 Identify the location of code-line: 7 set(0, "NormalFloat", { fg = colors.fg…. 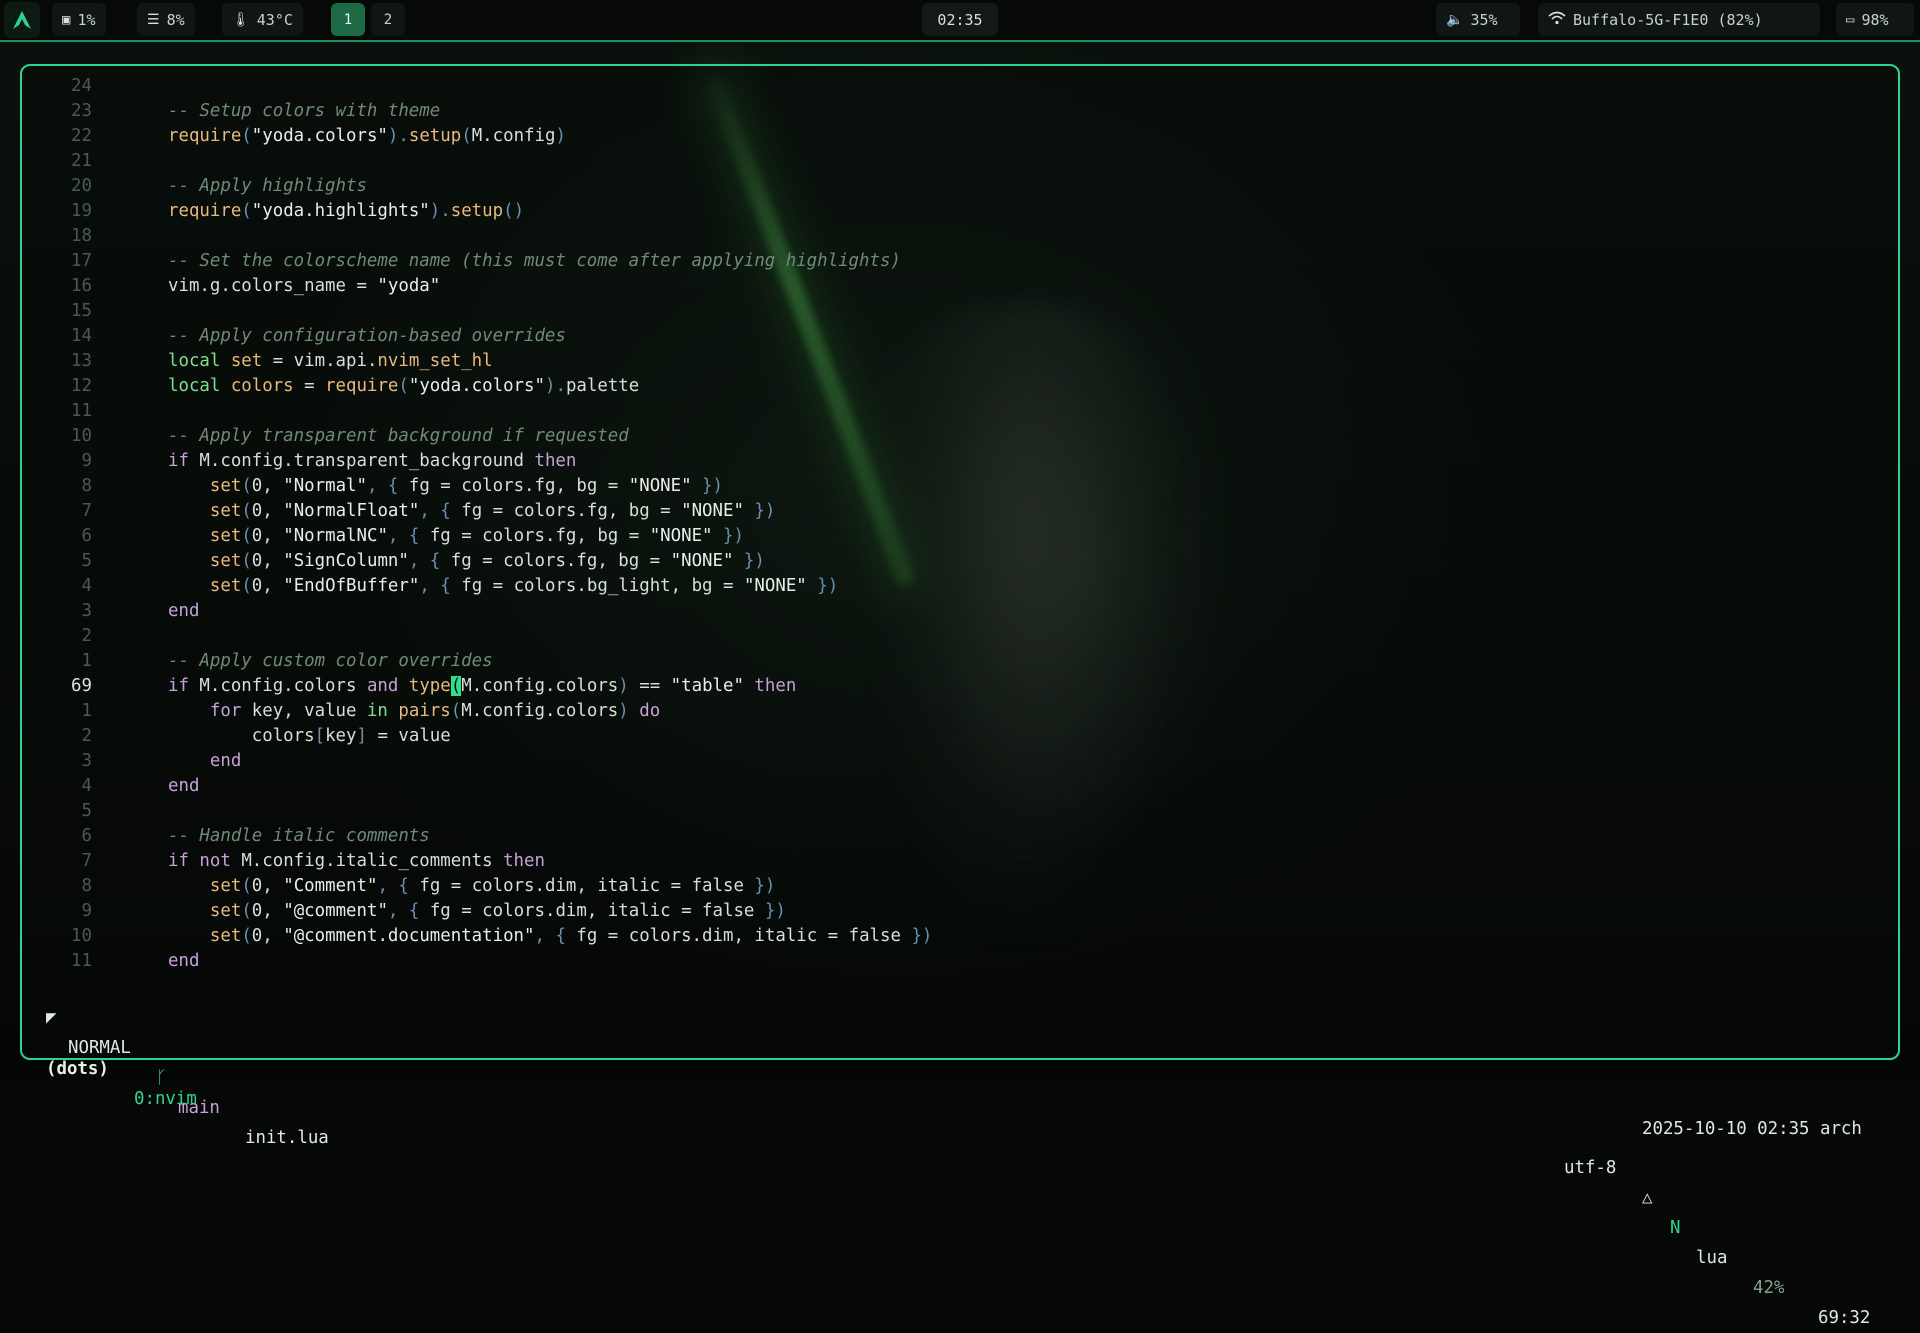
(950, 511).